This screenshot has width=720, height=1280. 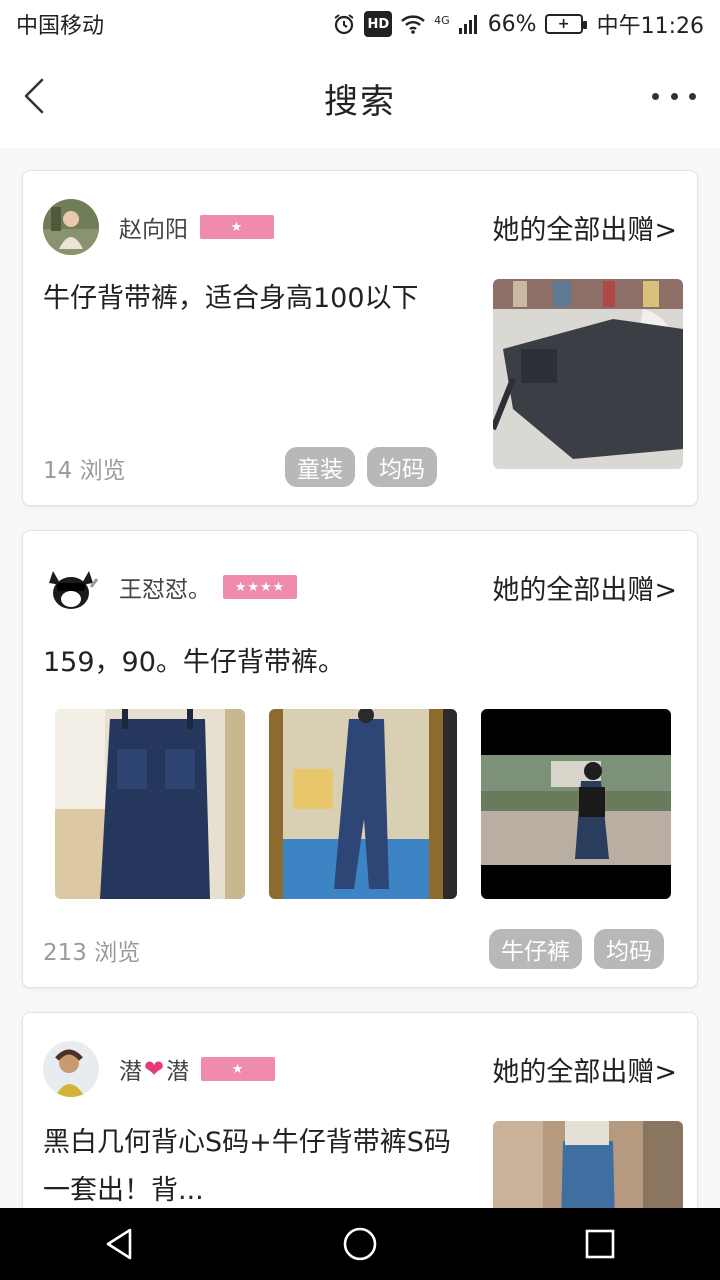 What do you see at coordinates (360, 227) in the screenshot?
I see `card-header: 赵向阳 ★ 她的全部出赠>` at bounding box center [360, 227].